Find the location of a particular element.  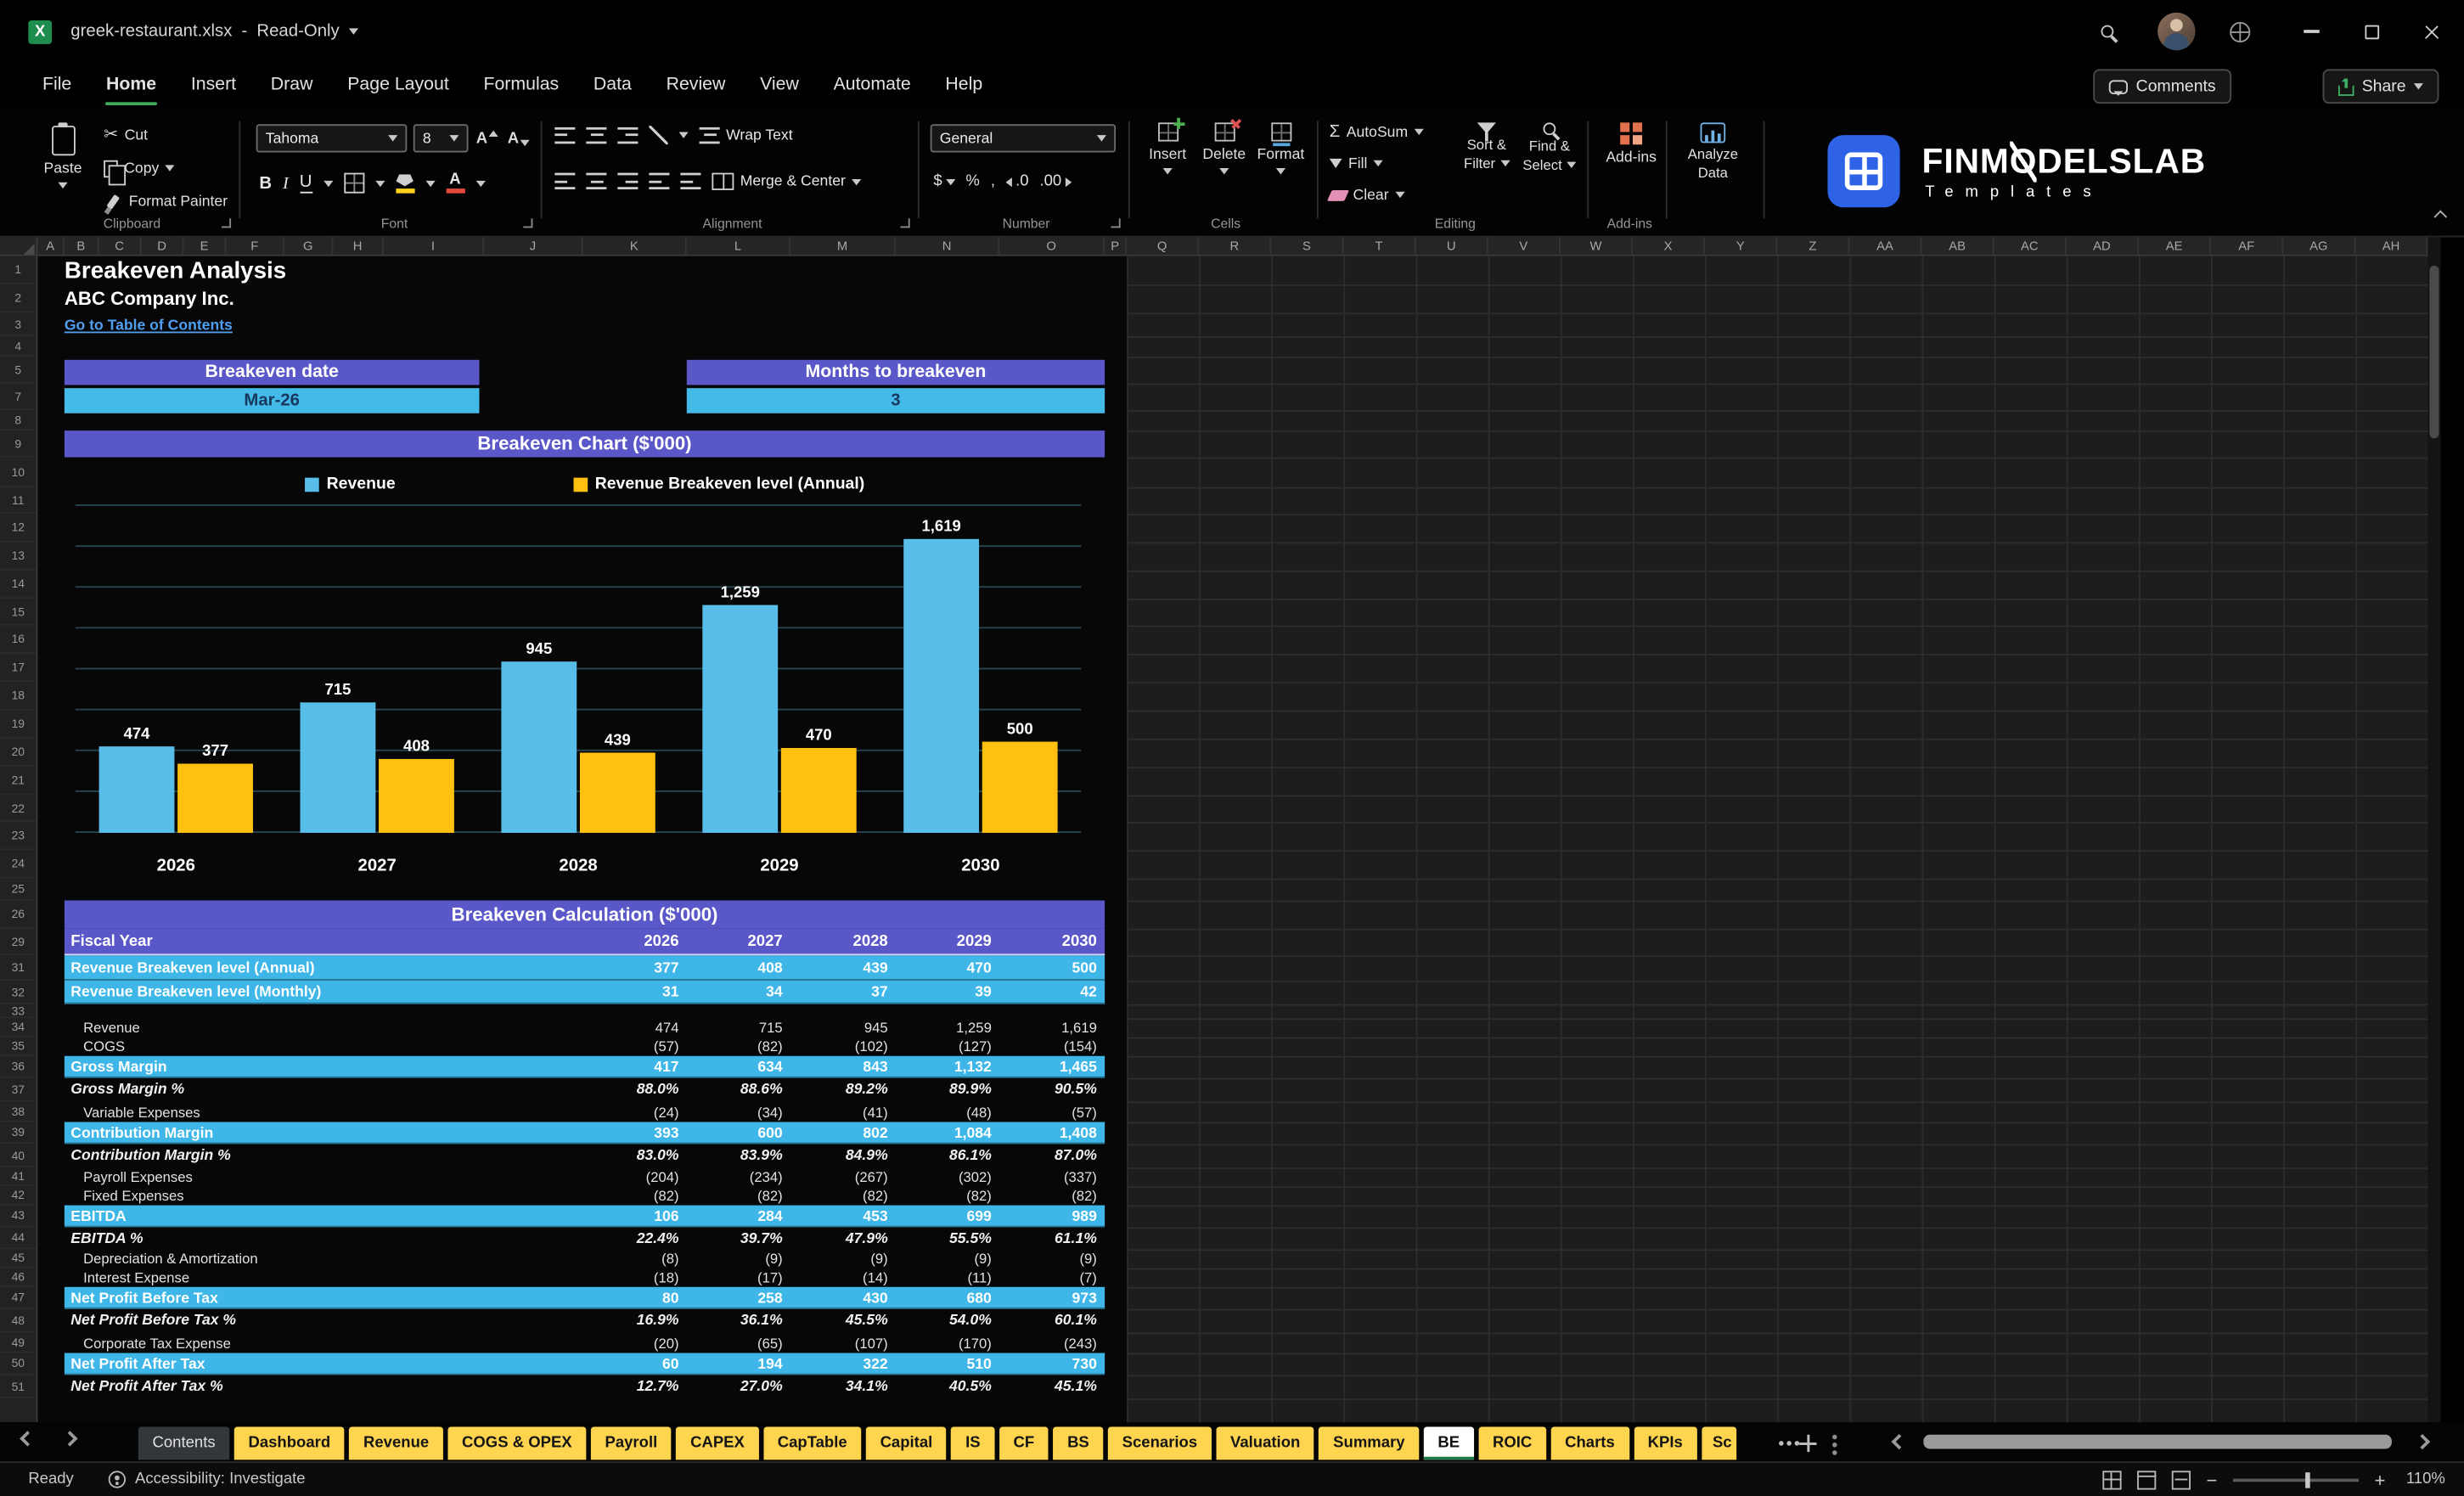

chart-title-banner: Breakeven Chart ($'000) is located at coordinates (584, 444).